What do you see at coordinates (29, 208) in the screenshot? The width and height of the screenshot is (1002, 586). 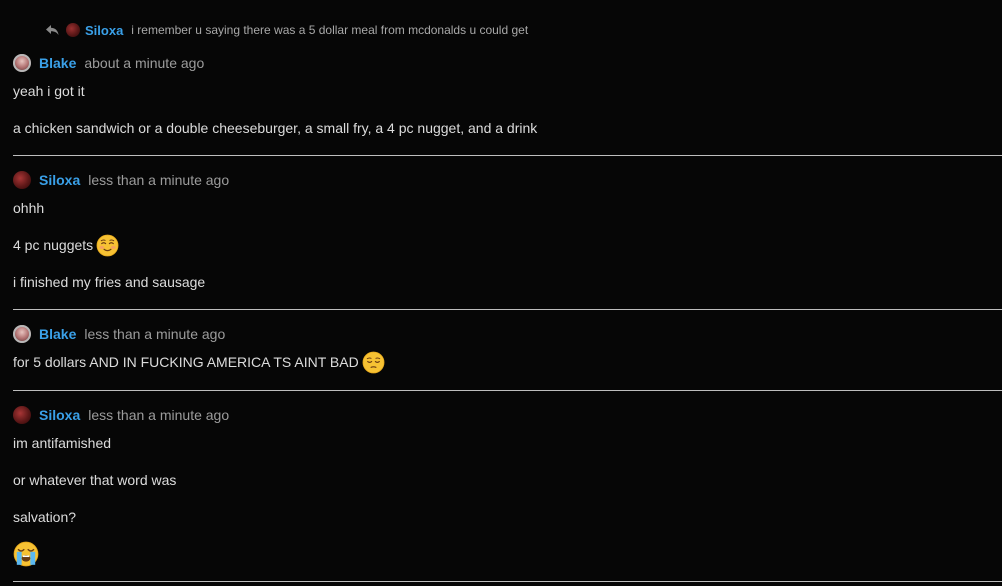 I see `message-text: ohhh` at bounding box center [29, 208].